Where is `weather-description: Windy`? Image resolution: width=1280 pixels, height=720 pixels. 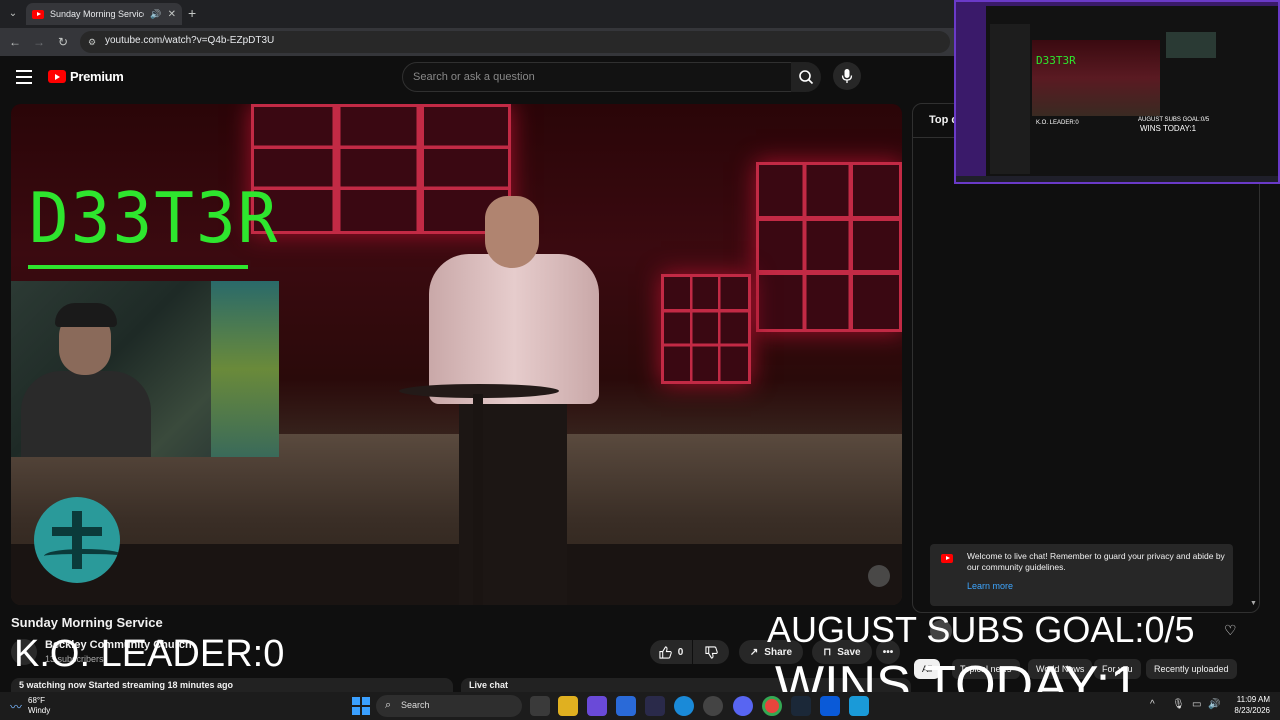
weather-description: Windy is located at coordinates (39, 710).